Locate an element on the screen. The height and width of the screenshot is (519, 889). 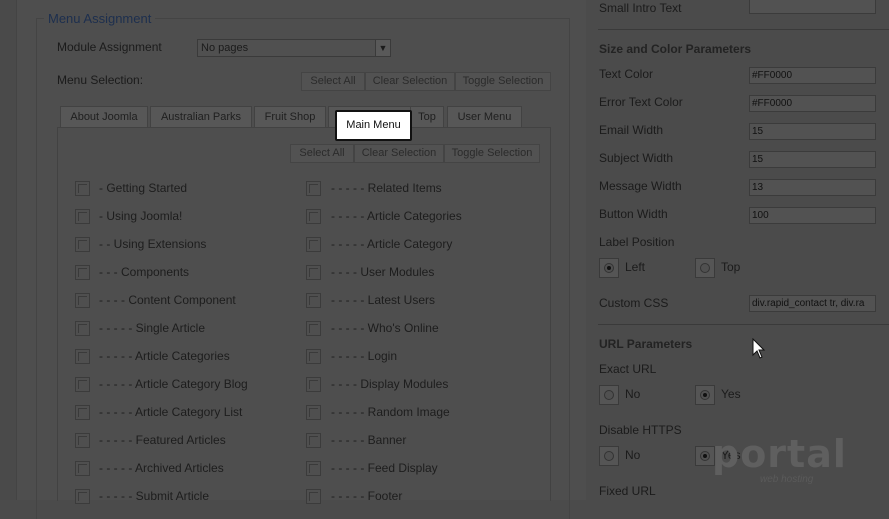
menu-item-label: - - - - - Article Category Blog is located at coordinates (173, 384).